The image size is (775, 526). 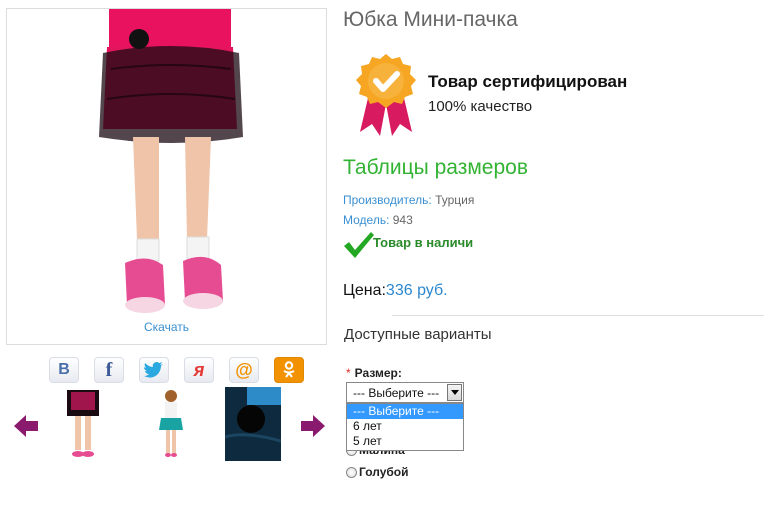 I want to click on options-heading: Доступные варианты, so click(x=418, y=334).